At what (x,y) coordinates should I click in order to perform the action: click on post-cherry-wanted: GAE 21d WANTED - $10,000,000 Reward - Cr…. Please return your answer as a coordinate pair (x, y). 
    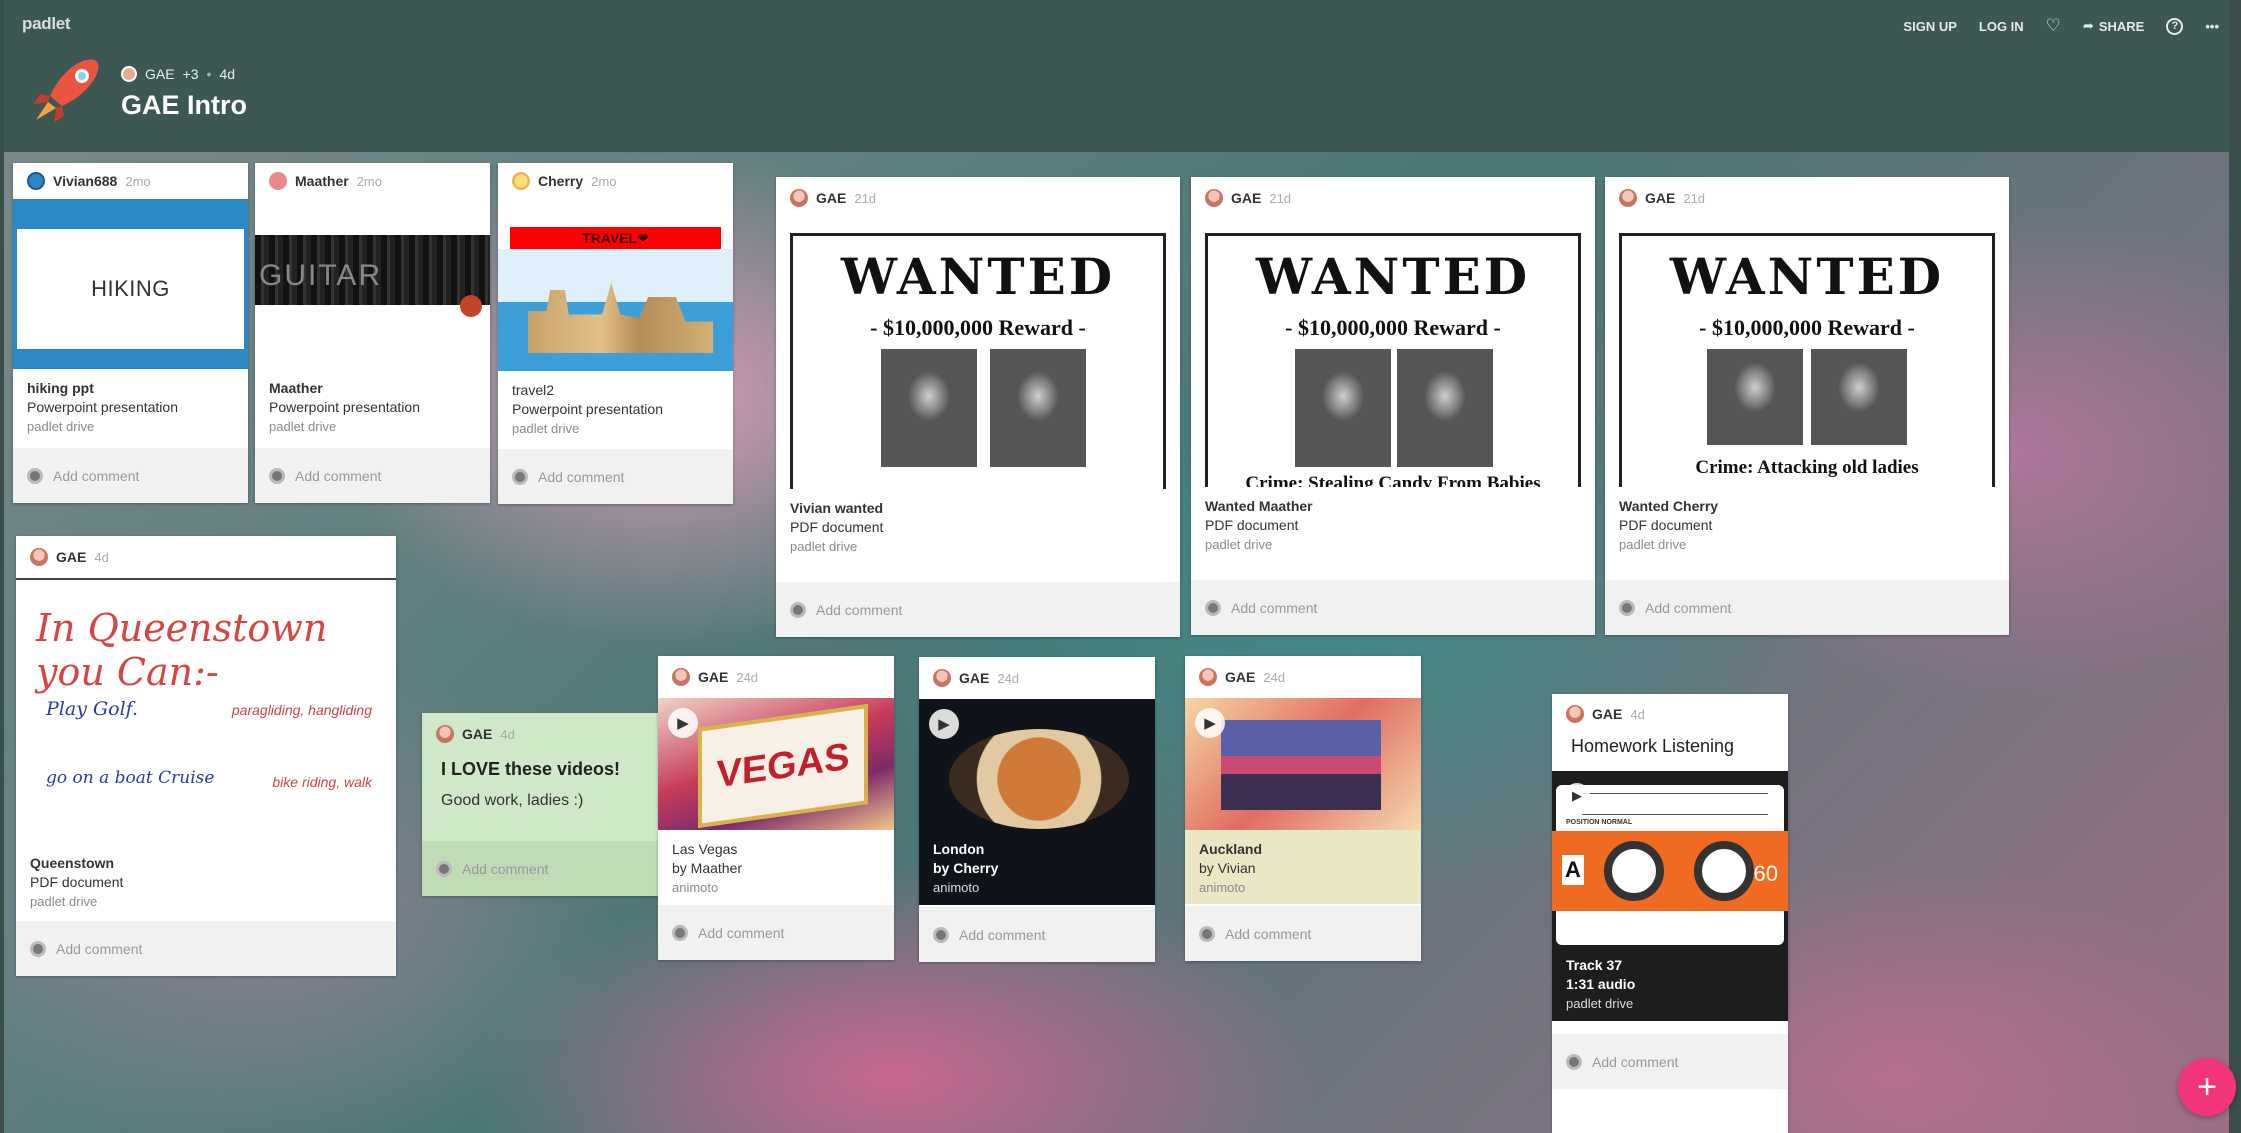
    Looking at the image, I should click on (1807, 406).